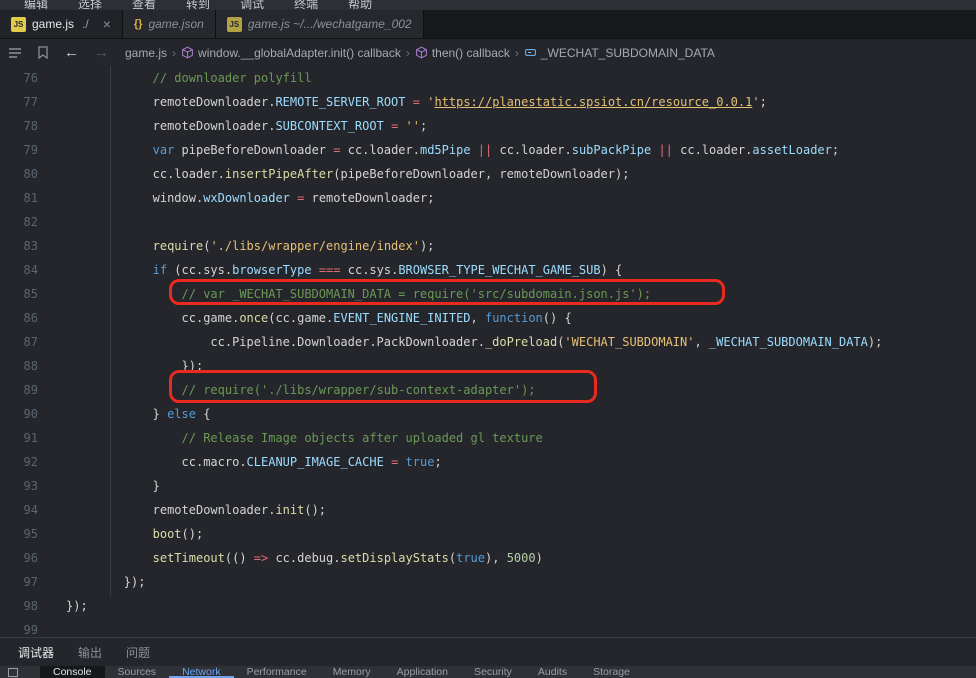  Describe the element at coordinates (30, 558) in the screenshot. I see `line-number: 96` at that location.